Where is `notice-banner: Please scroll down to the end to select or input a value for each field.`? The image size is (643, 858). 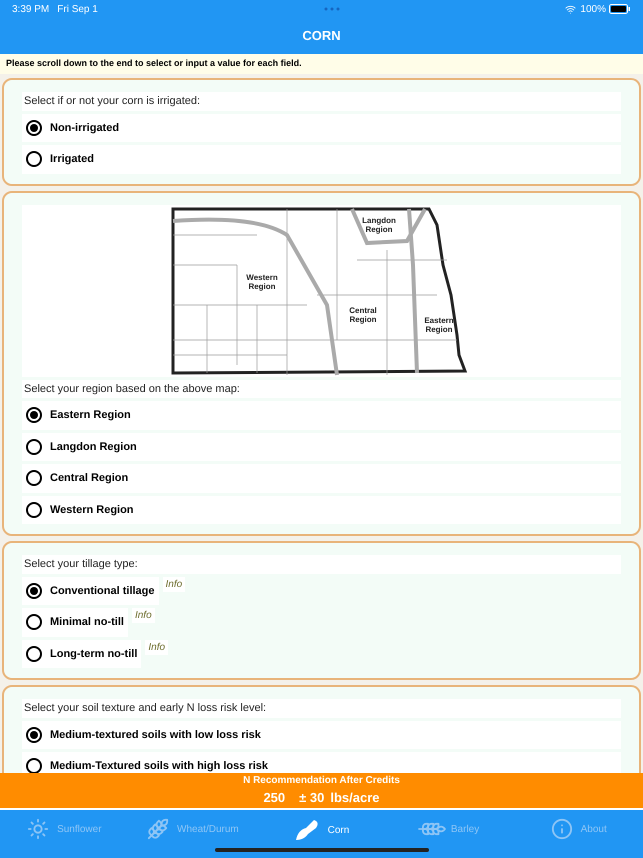
notice-banner: Please scroll down to the end to select or input a value for each field. is located at coordinates (321, 64).